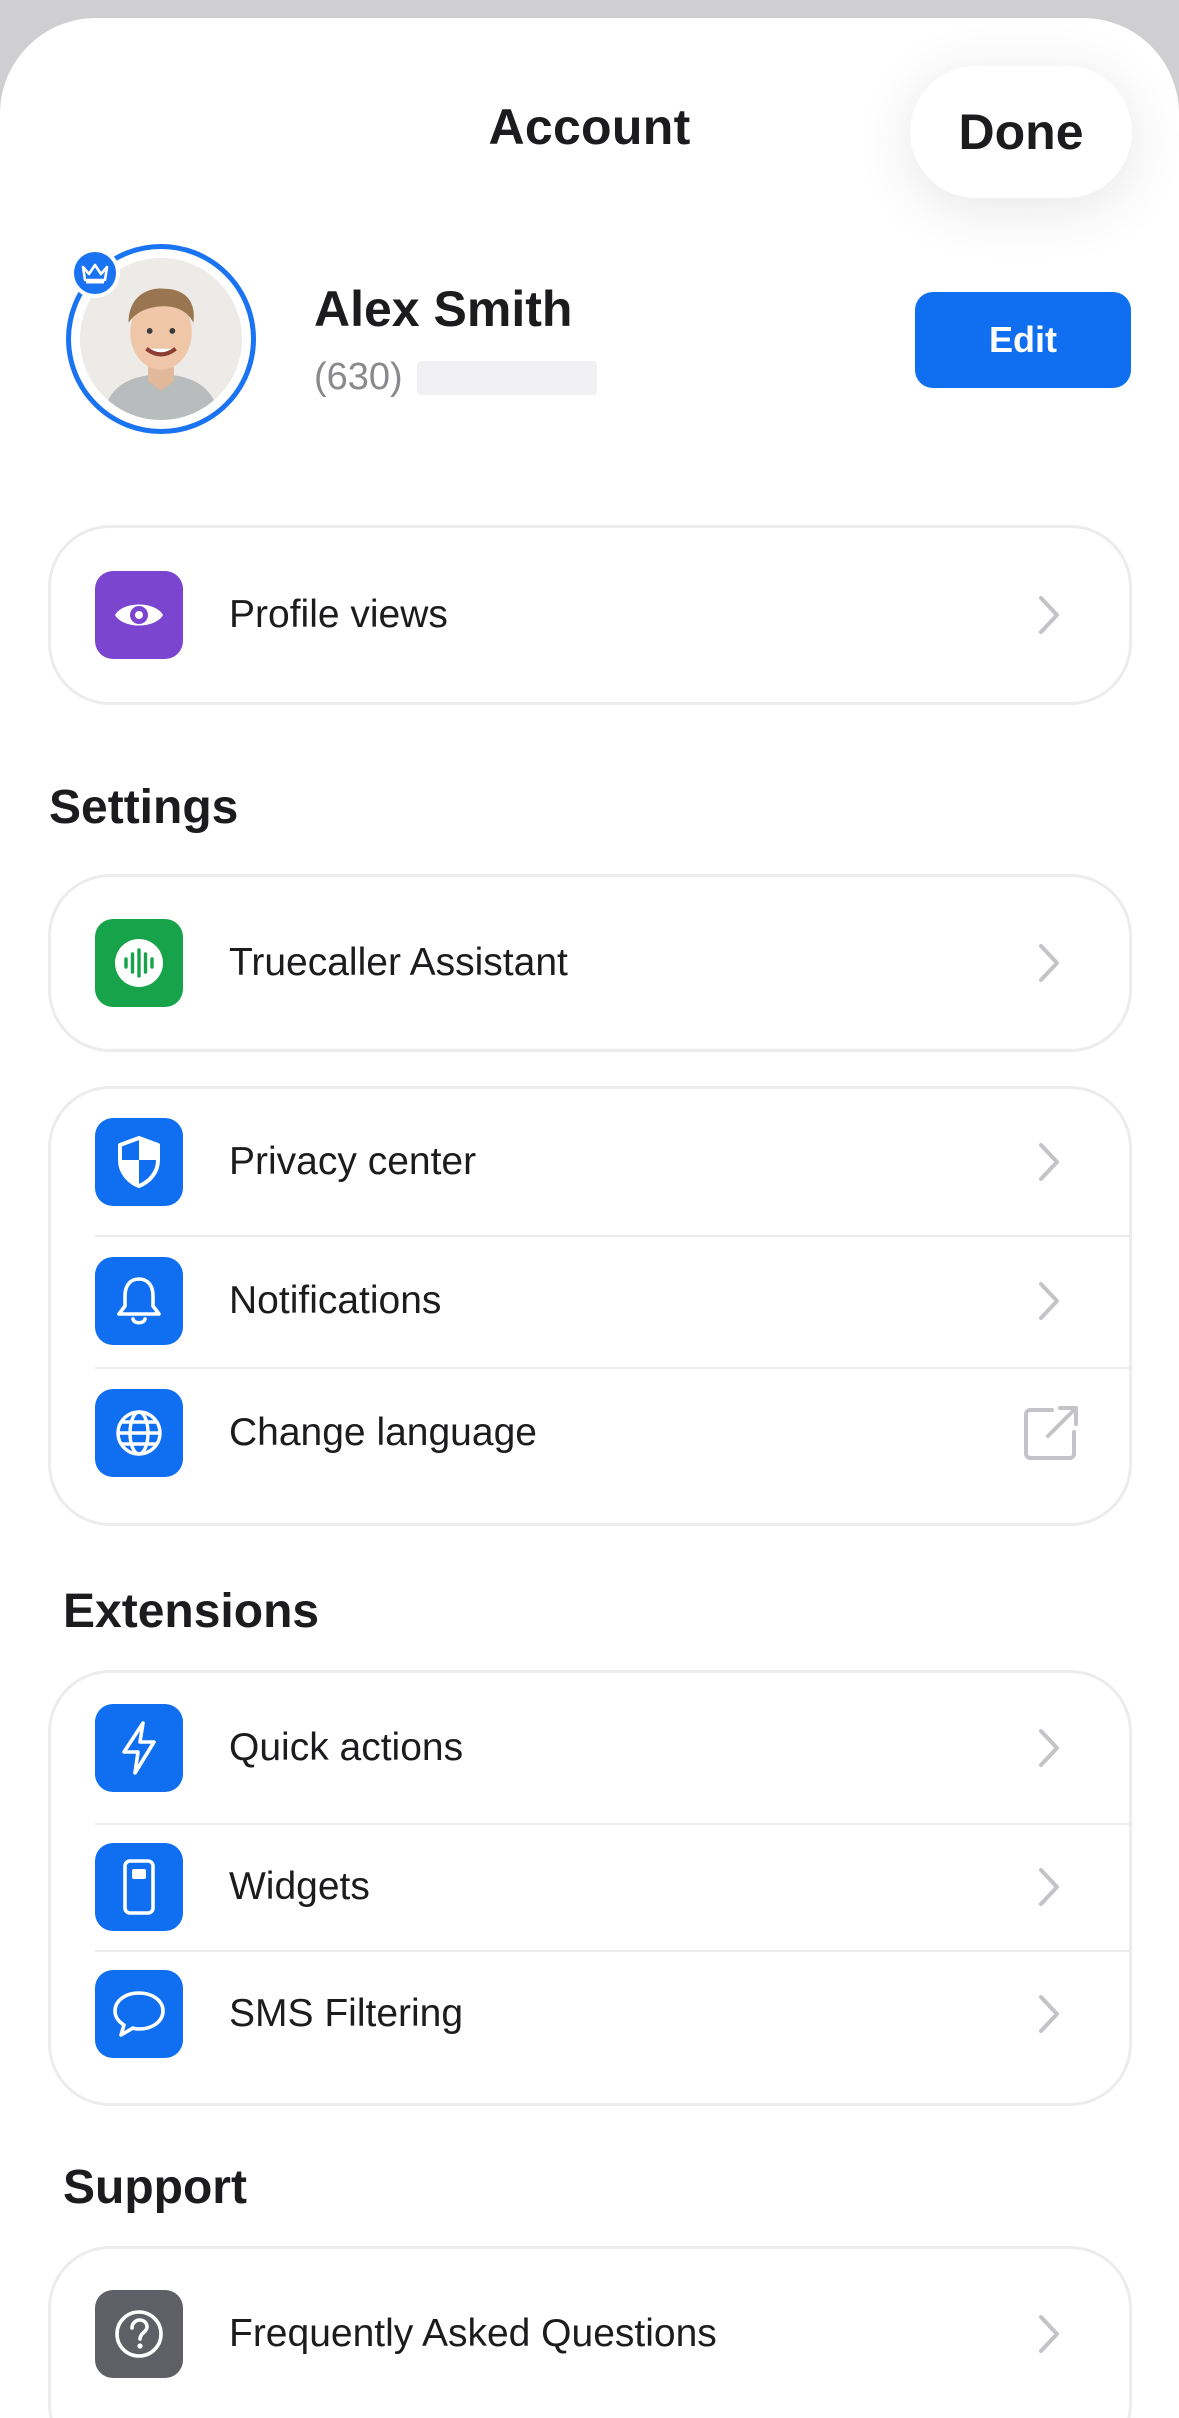  Describe the element at coordinates (139, 1748) in the screenshot. I see `lightning-icon` at that location.